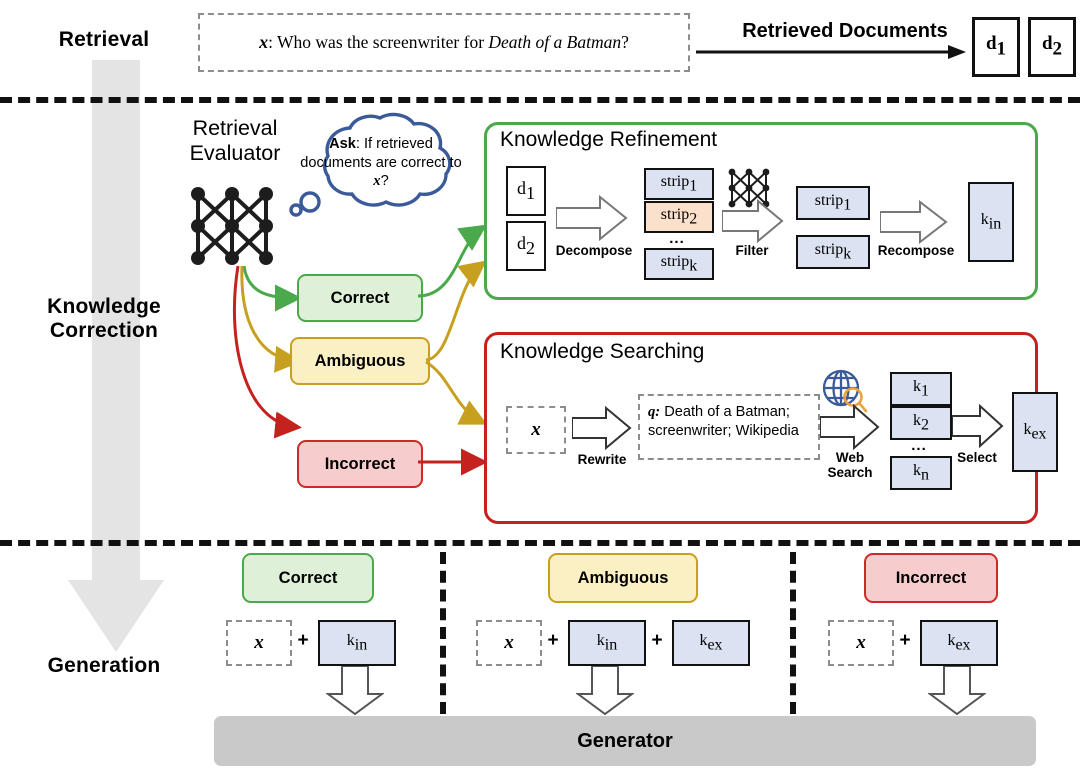 This screenshot has width=1080, height=779. What do you see at coordinates (381, 153) in the screenshot?
I see `bubble-question-text: : If retrieved documents are correct to` at bounding box center [381, 153].